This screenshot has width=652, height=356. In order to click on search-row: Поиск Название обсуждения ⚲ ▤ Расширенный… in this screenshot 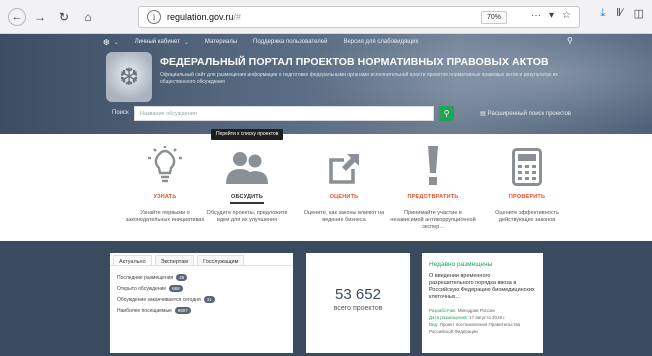, I will do `click(326, 115)`.